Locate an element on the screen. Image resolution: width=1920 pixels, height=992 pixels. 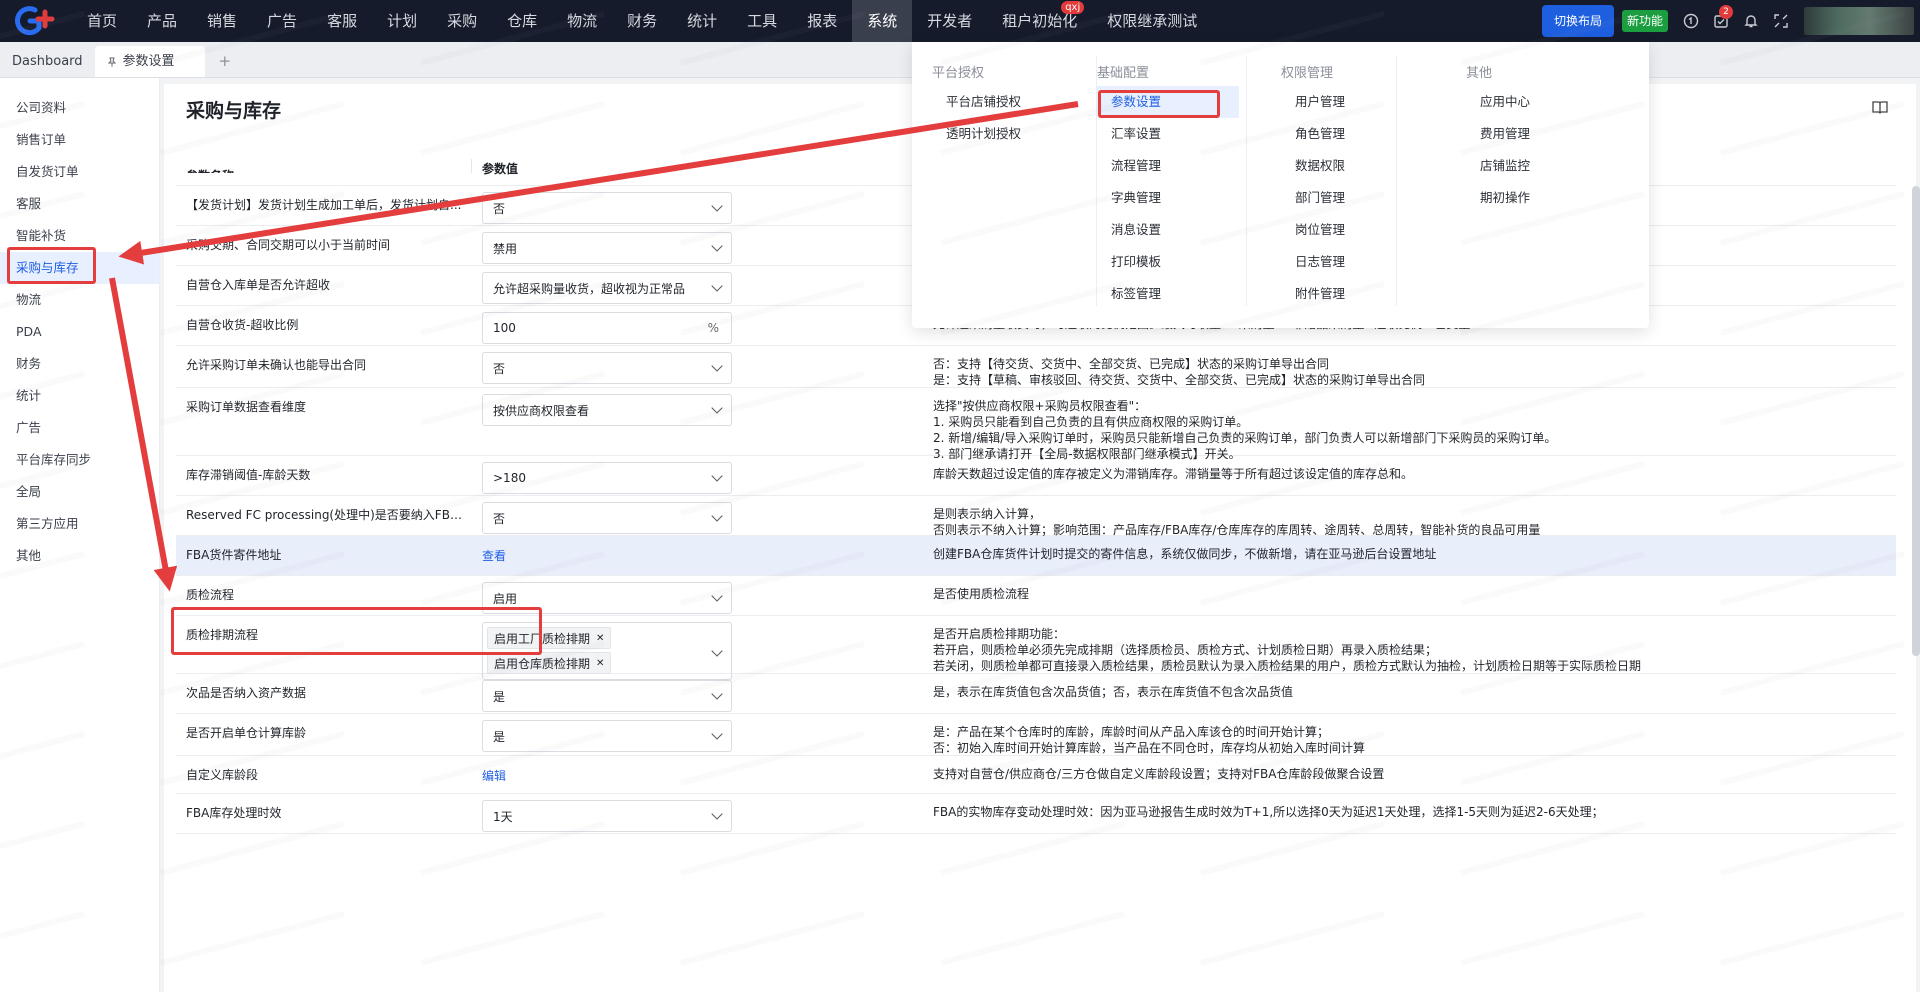
param-number-input: 100% is located at coordinates (607, 328).